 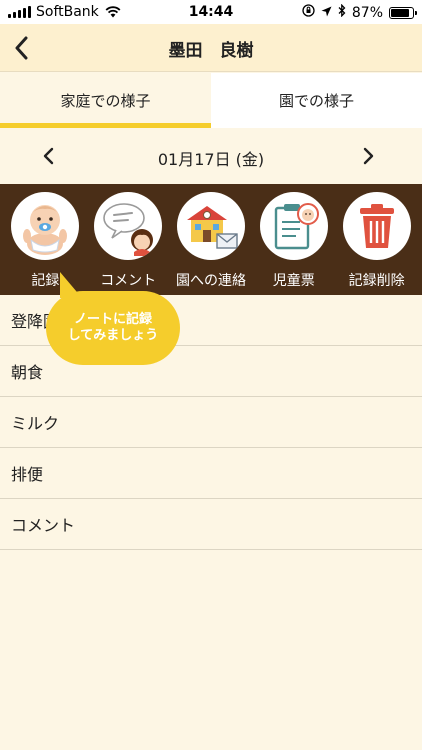 I want to click on record-label: 記録, so click(x=45, y=281).